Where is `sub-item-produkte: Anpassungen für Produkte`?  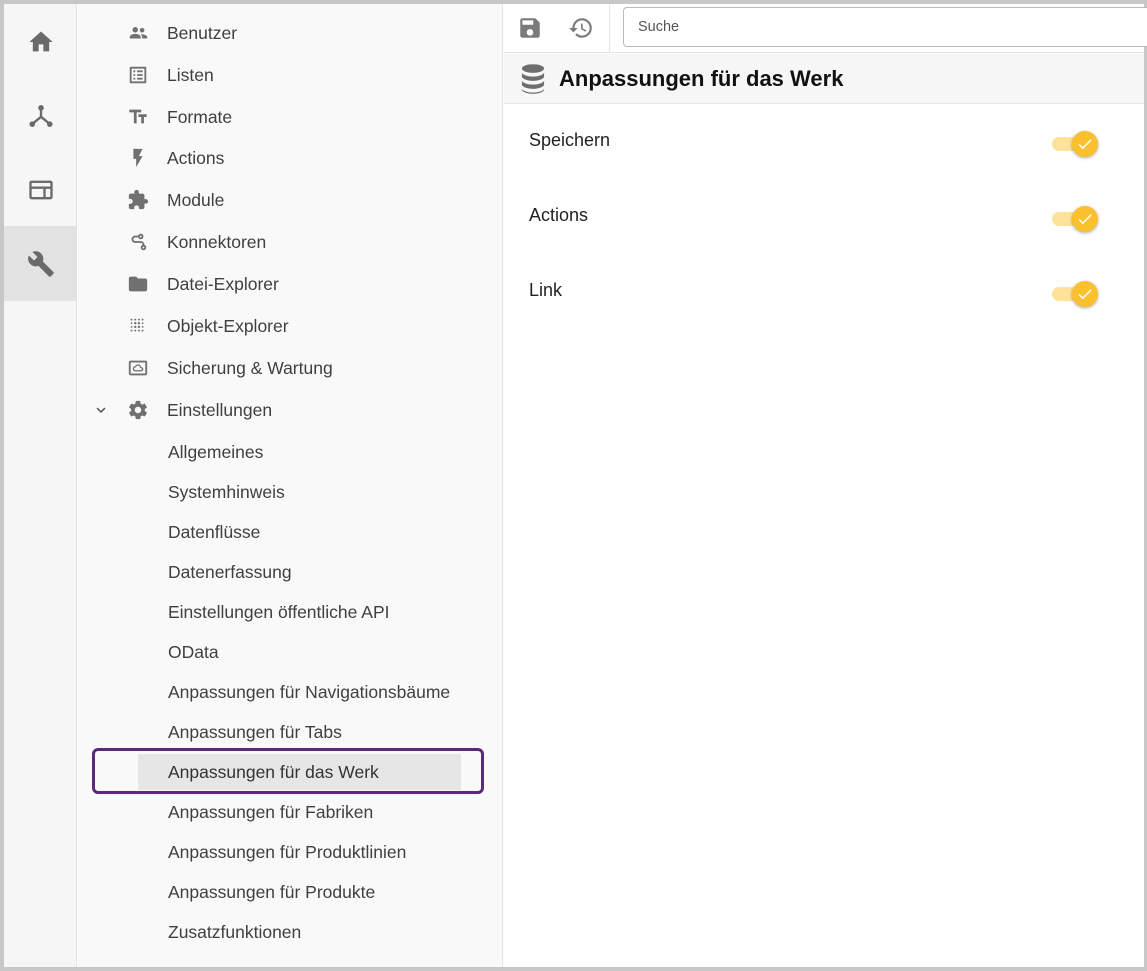
sub-item-produkte: Anpassungen für Produkte is located at coordinates (290, 892).